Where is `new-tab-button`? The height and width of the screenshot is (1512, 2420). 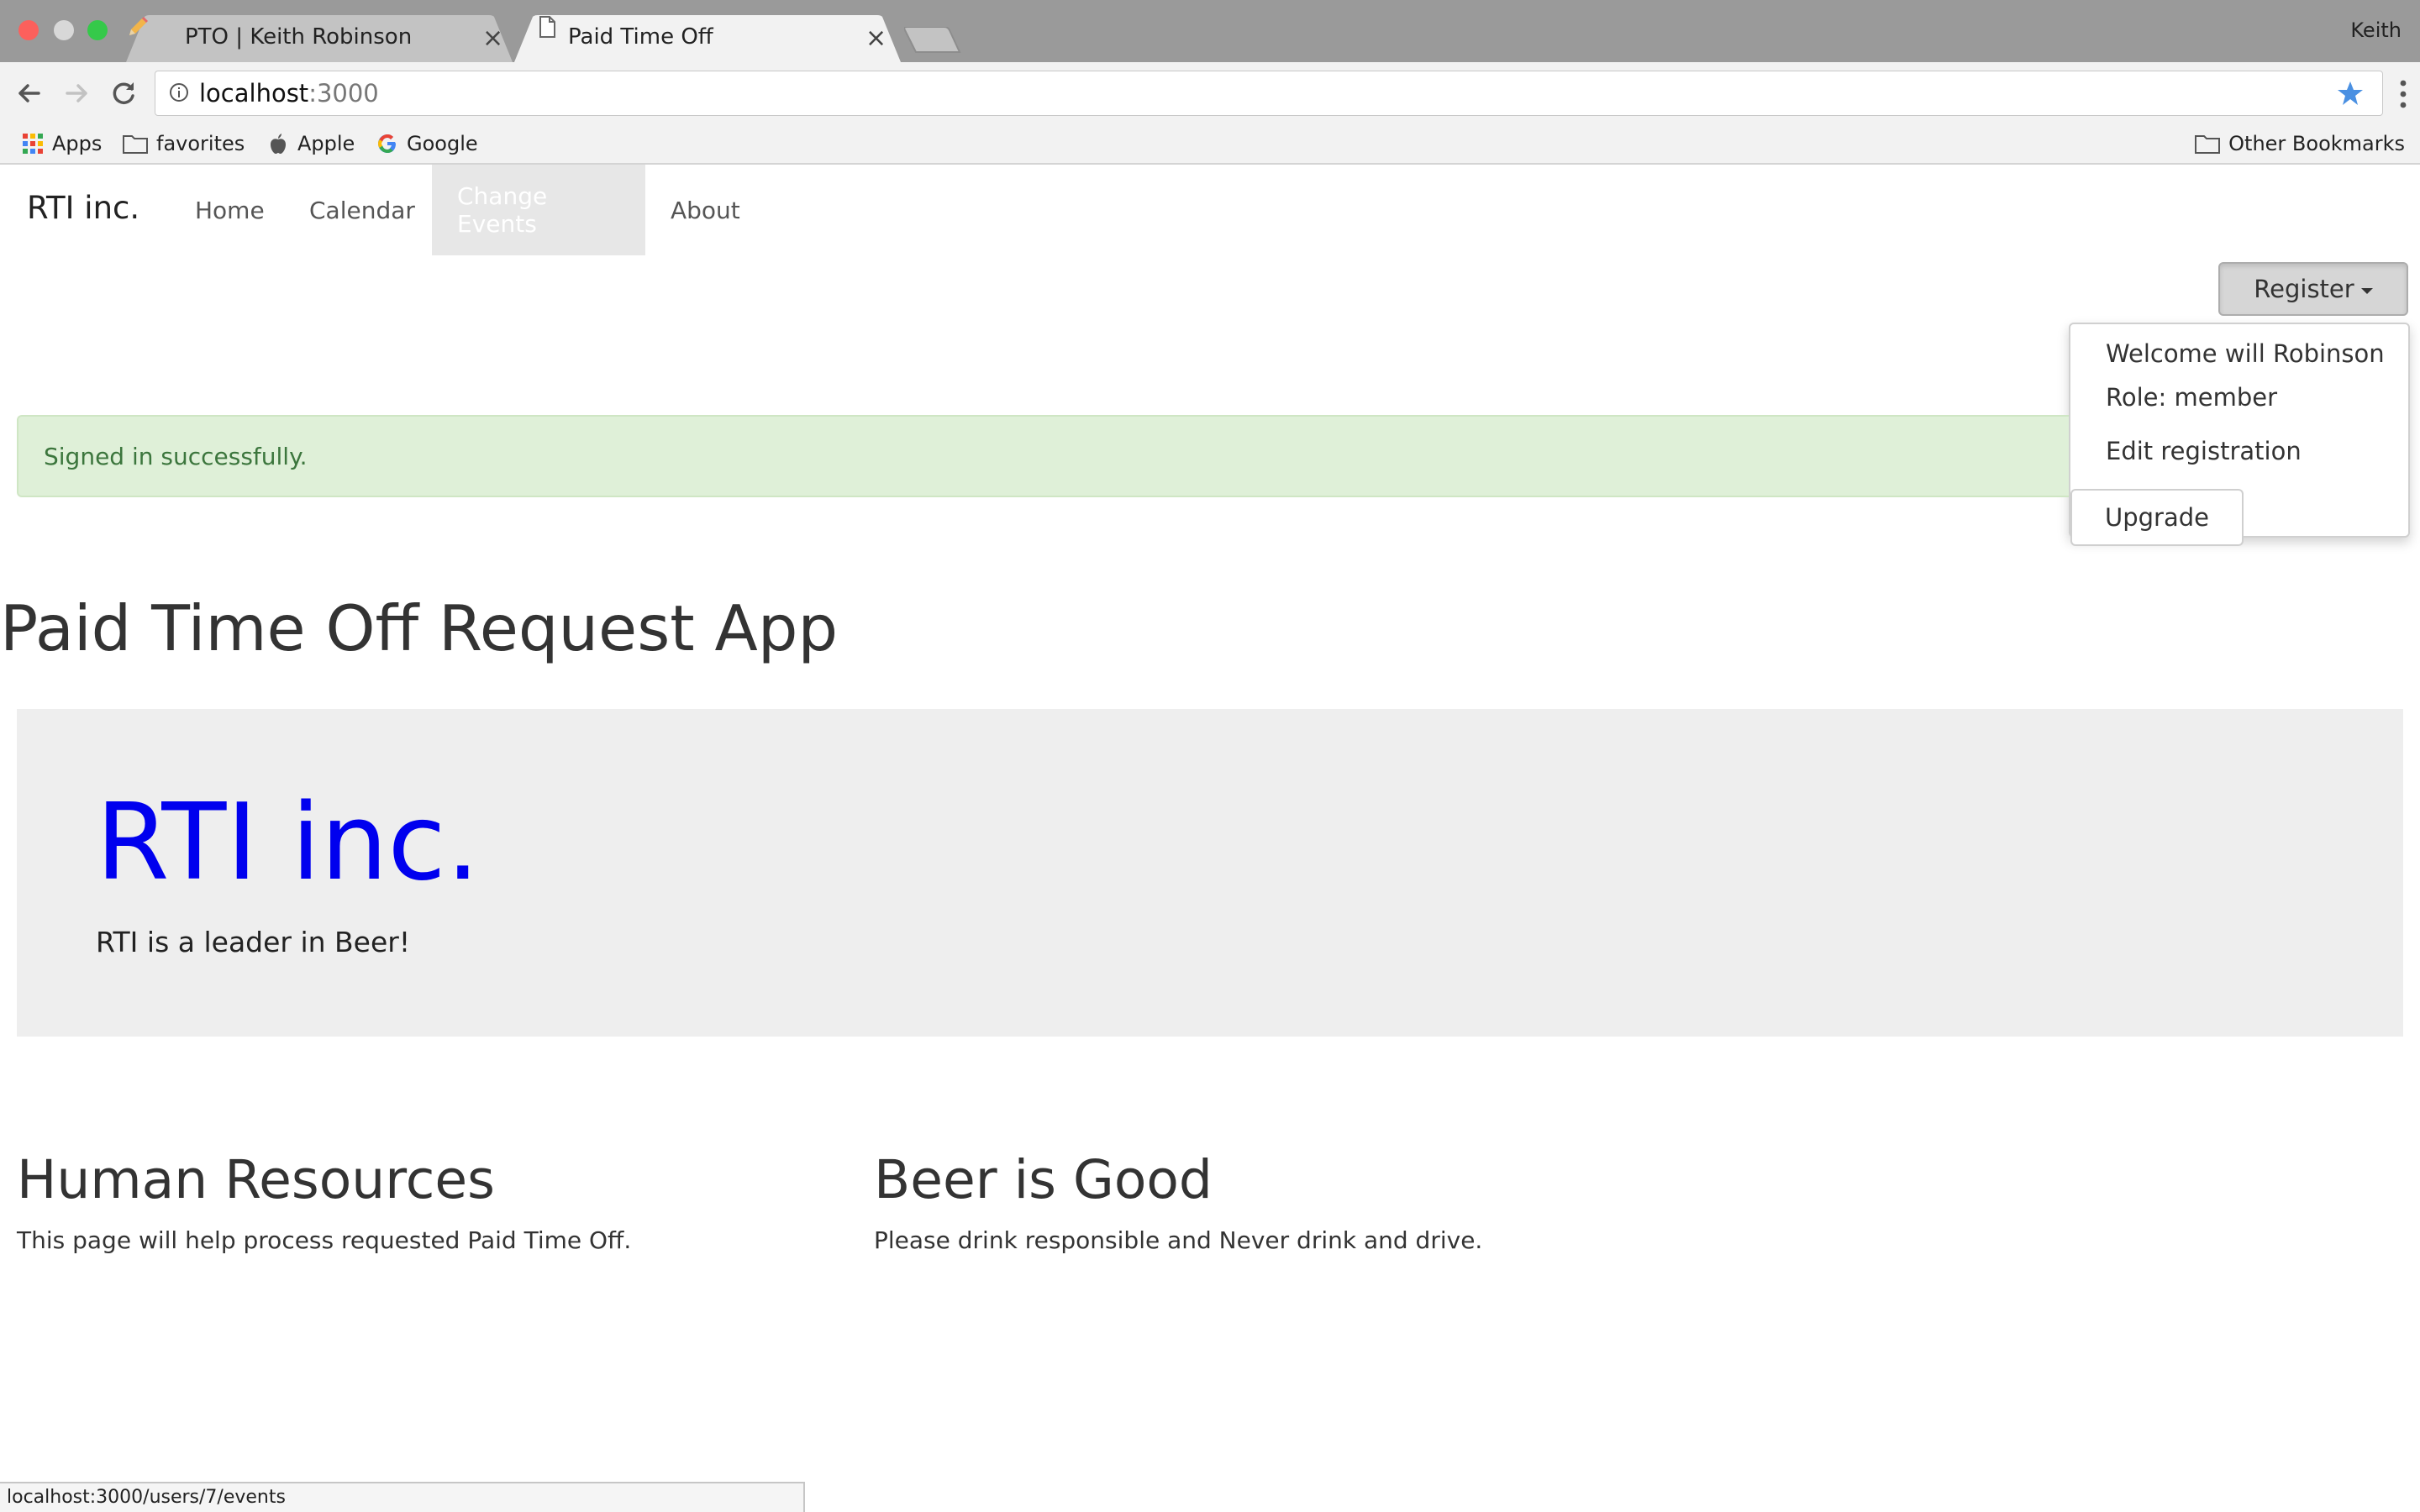 new-tab-button is located at coordinates (931, 40).